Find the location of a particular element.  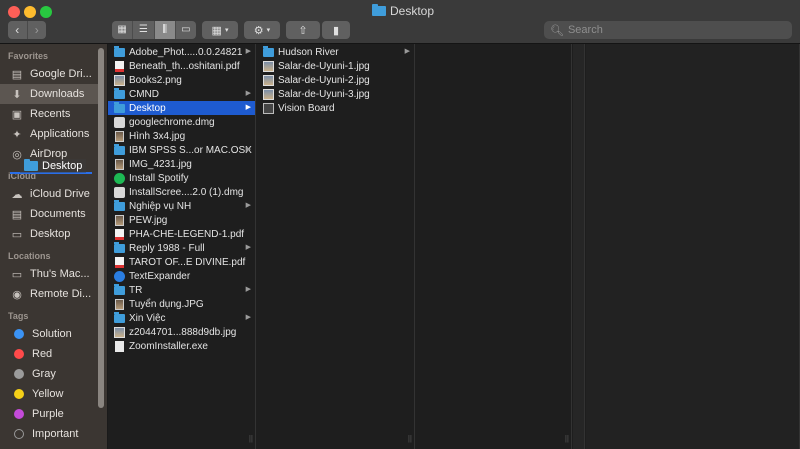

sidebar-item-label: Recents is located at coordinates (50, 114).